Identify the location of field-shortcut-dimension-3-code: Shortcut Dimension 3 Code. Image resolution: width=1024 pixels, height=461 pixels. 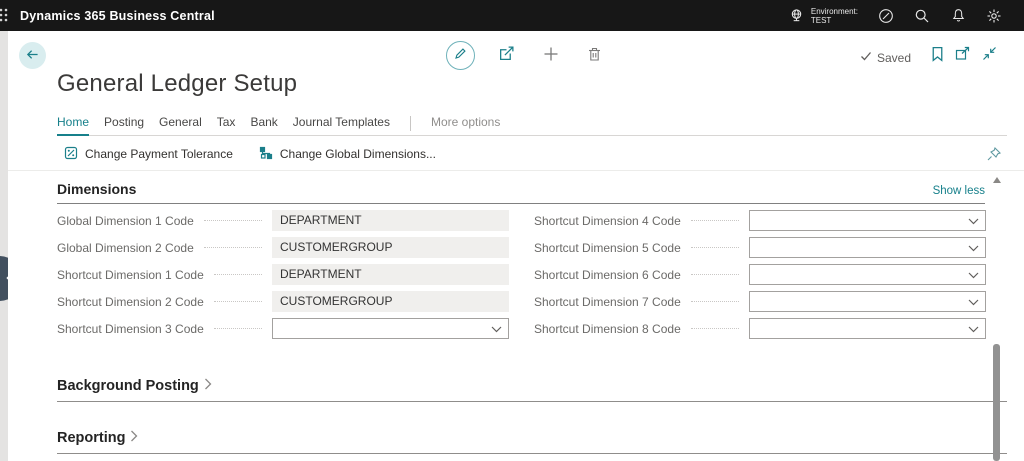
(283, 328).